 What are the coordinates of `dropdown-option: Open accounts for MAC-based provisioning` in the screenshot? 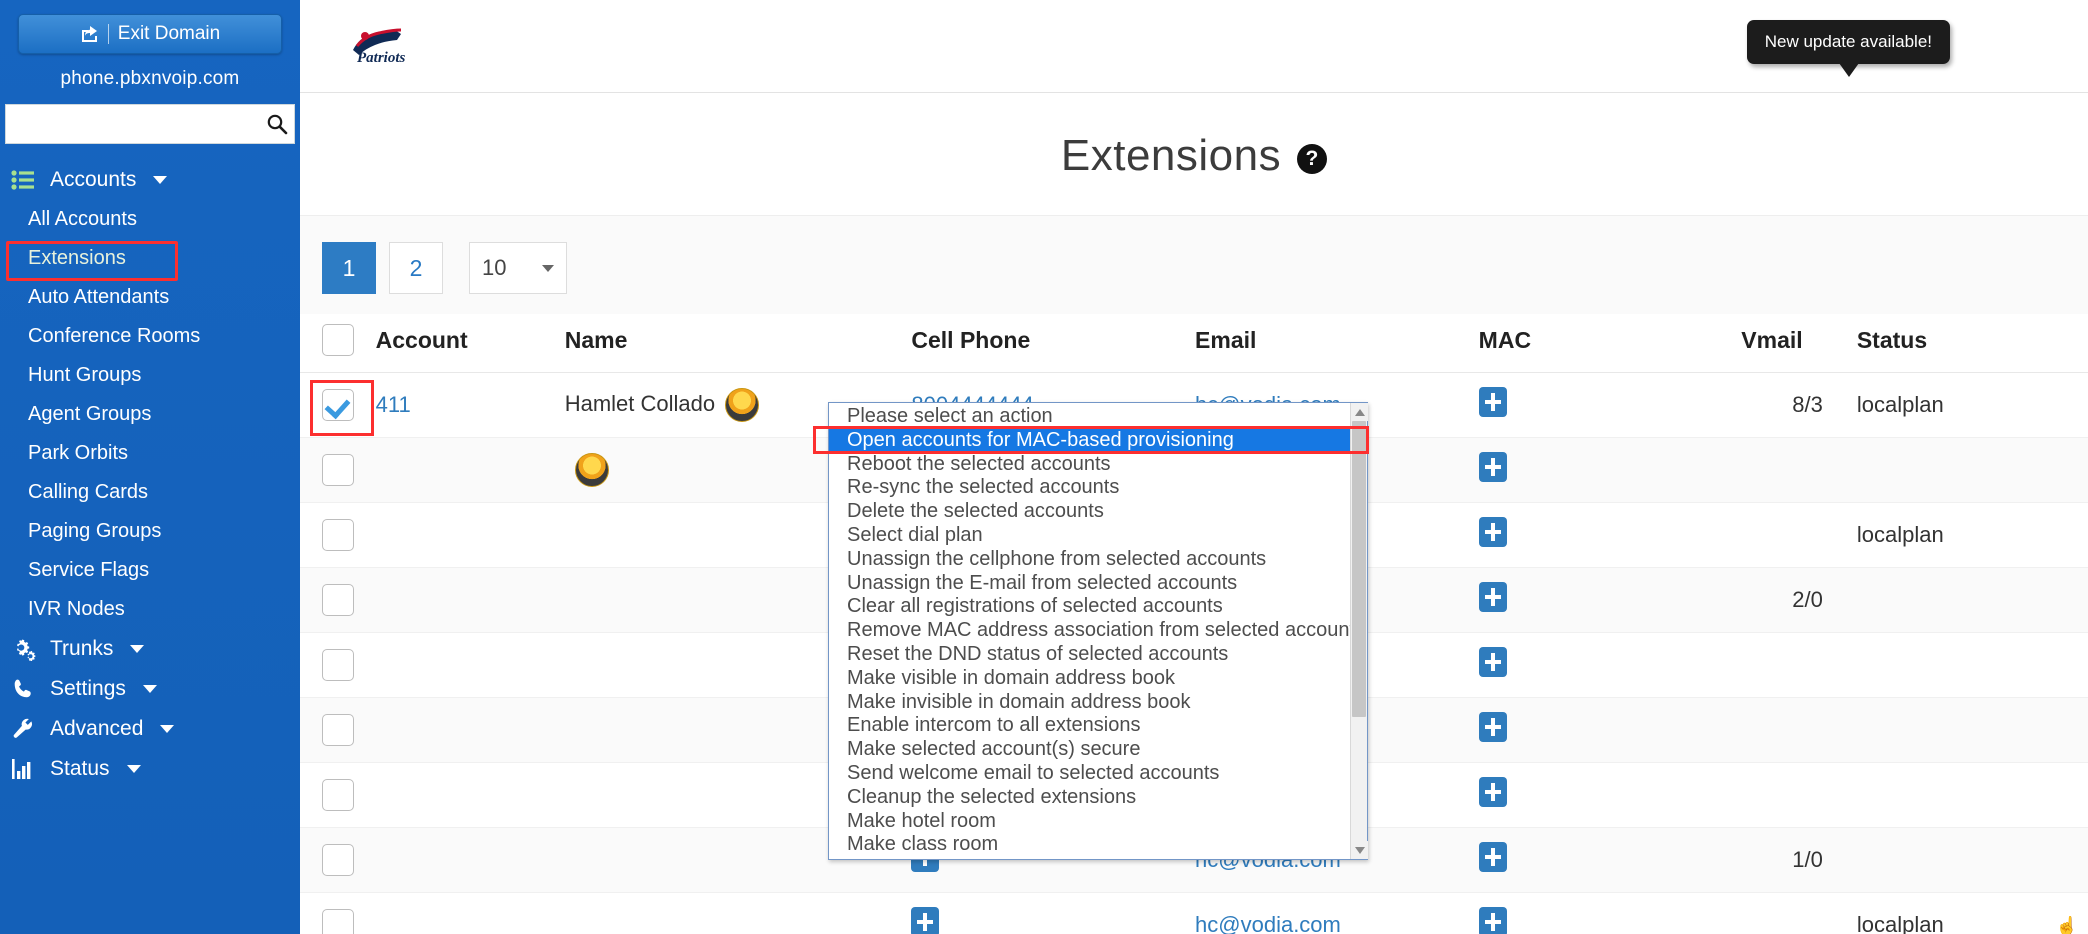 It's located at (1098, 440).